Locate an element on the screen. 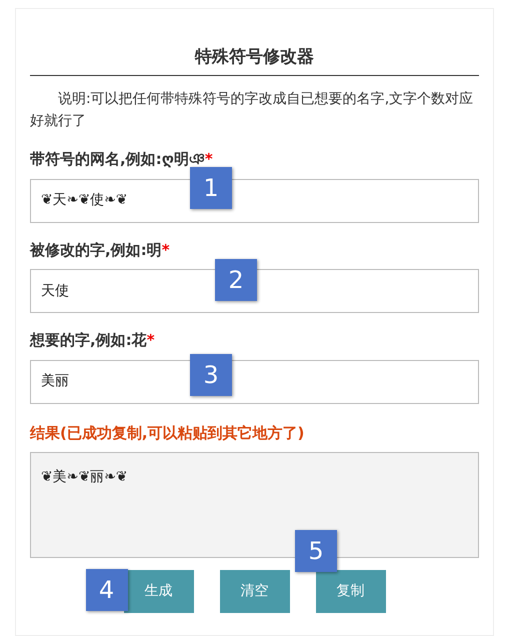 The width and height of the screenshot is (506, 636). step-marker: 3 is located at coordinates (211, 375).